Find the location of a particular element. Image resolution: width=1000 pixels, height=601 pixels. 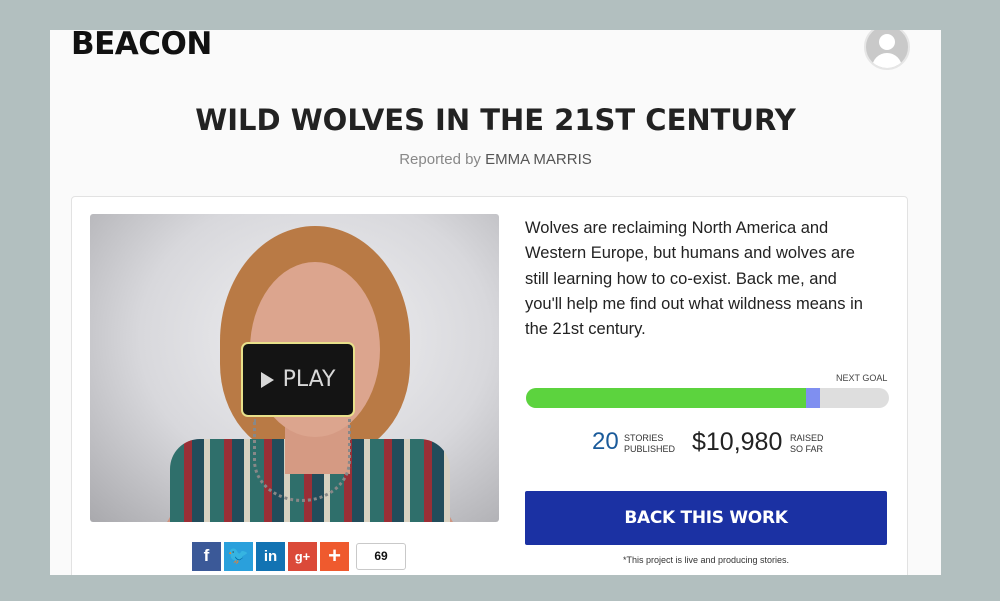

linkedin-icon: in is located at coordinates (270, 556).